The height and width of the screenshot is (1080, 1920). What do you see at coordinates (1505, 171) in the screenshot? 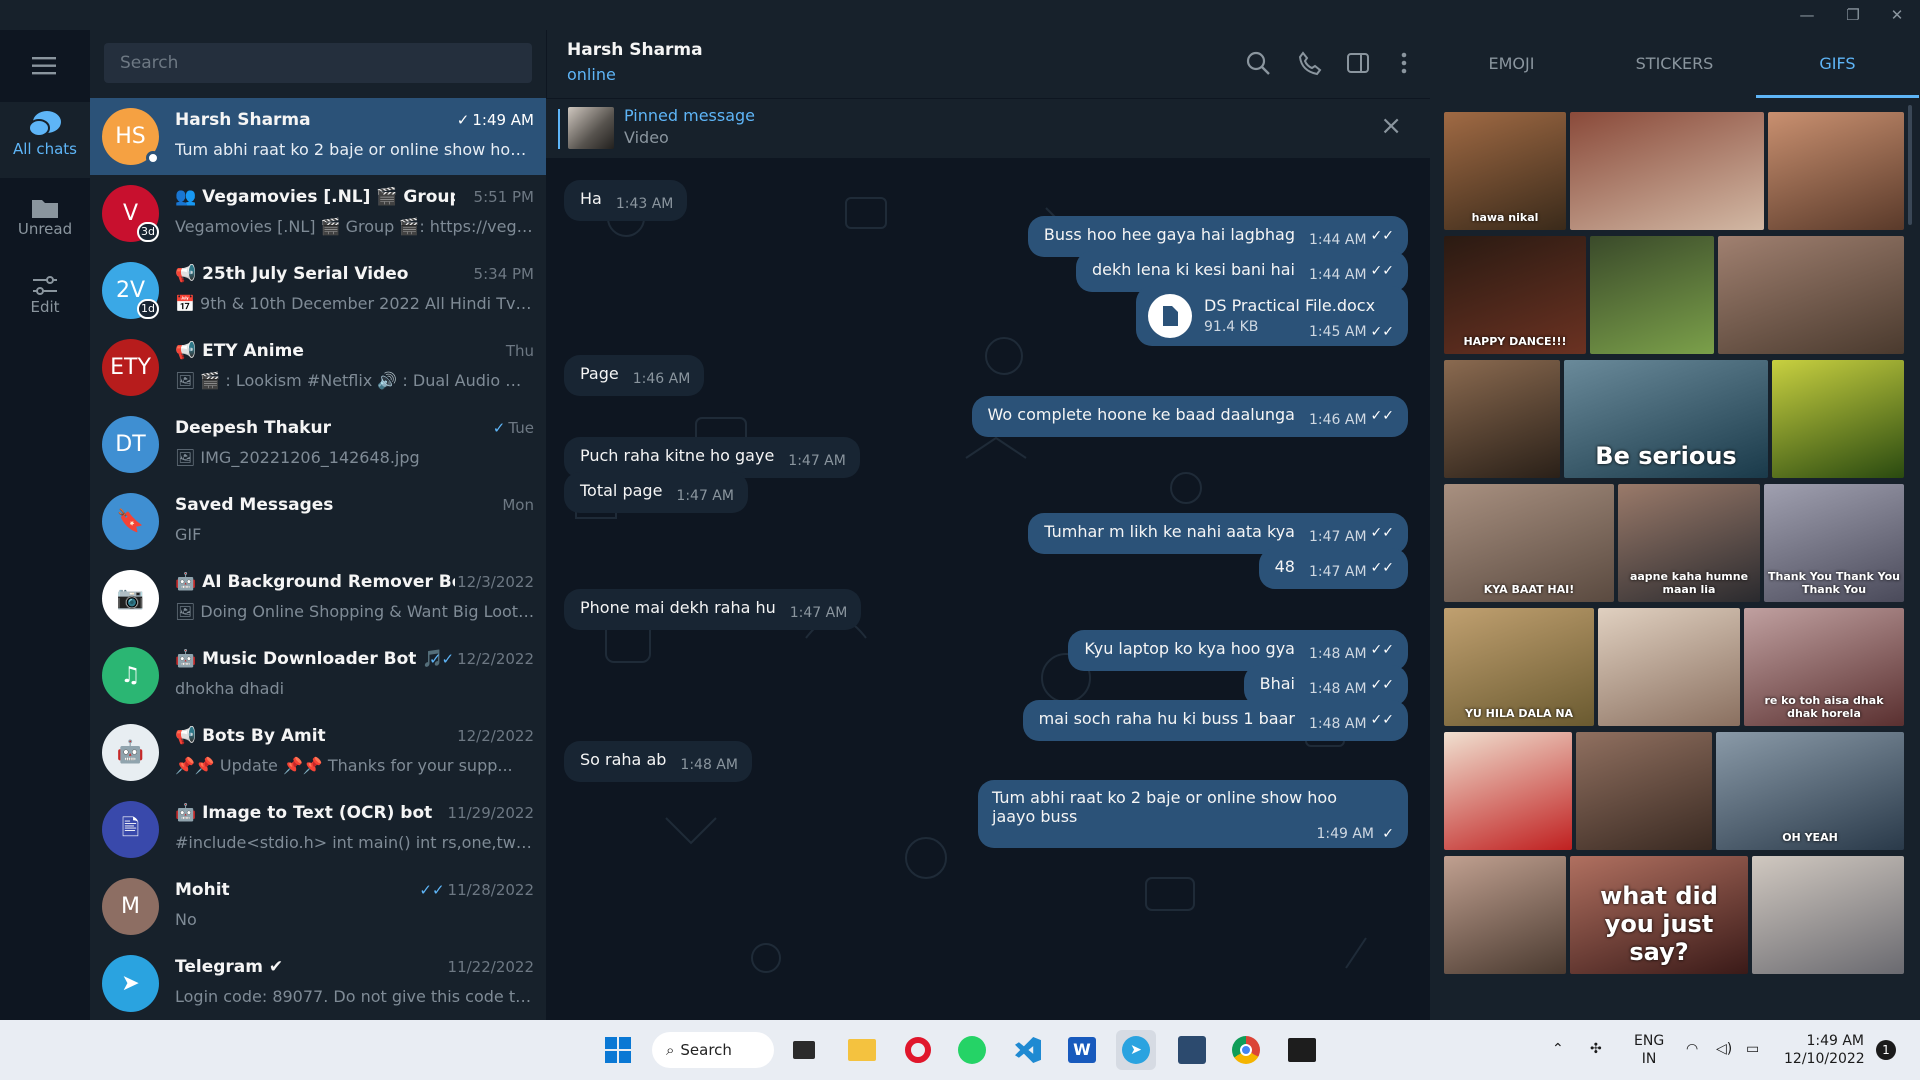
I see `gif-thumbnail: hawa nikal` at bounding box center [1505, 171].